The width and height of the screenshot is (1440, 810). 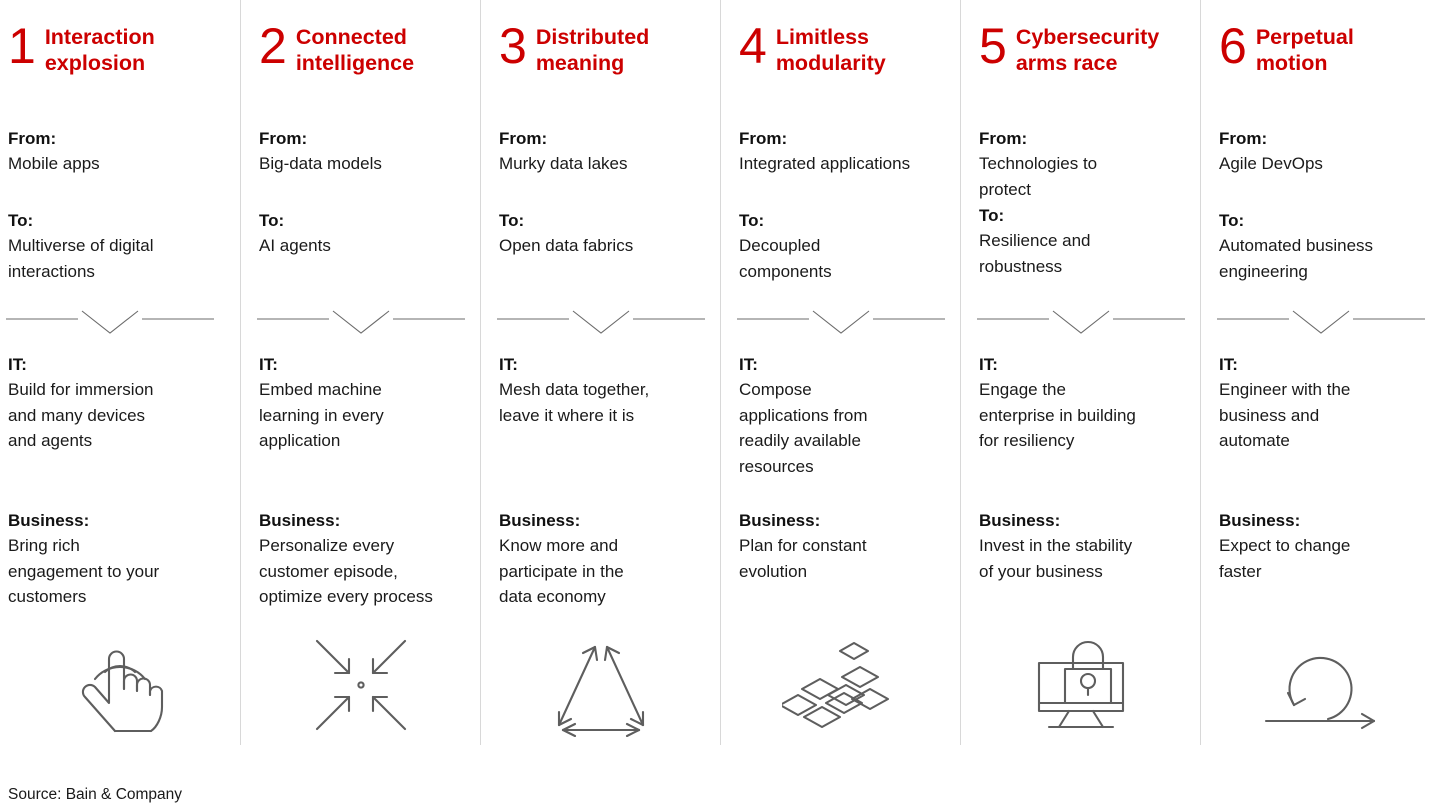 I want to click on to-block: To: Resilience and robustness, so click(x=1086, y=241).